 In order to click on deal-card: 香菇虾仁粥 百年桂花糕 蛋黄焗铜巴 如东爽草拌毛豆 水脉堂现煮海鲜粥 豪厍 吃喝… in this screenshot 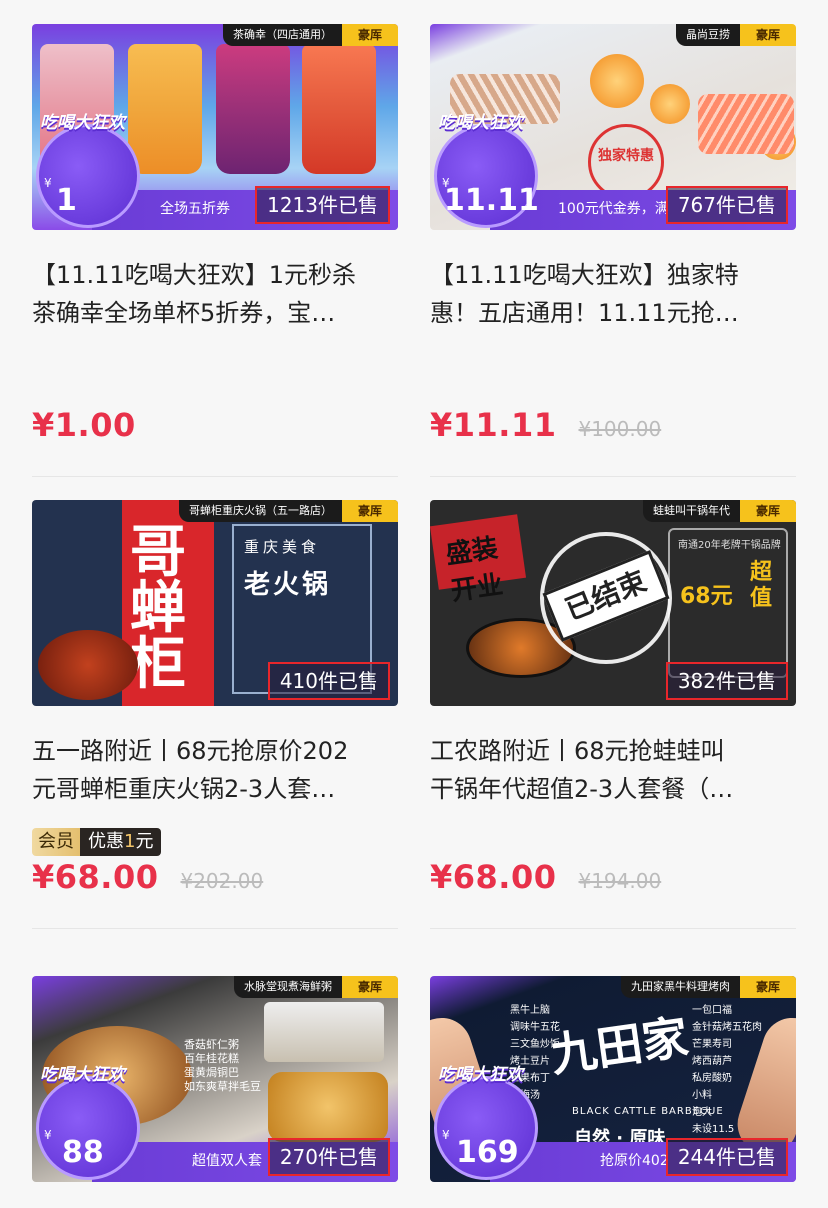, I will do `click(215, 1079)`.